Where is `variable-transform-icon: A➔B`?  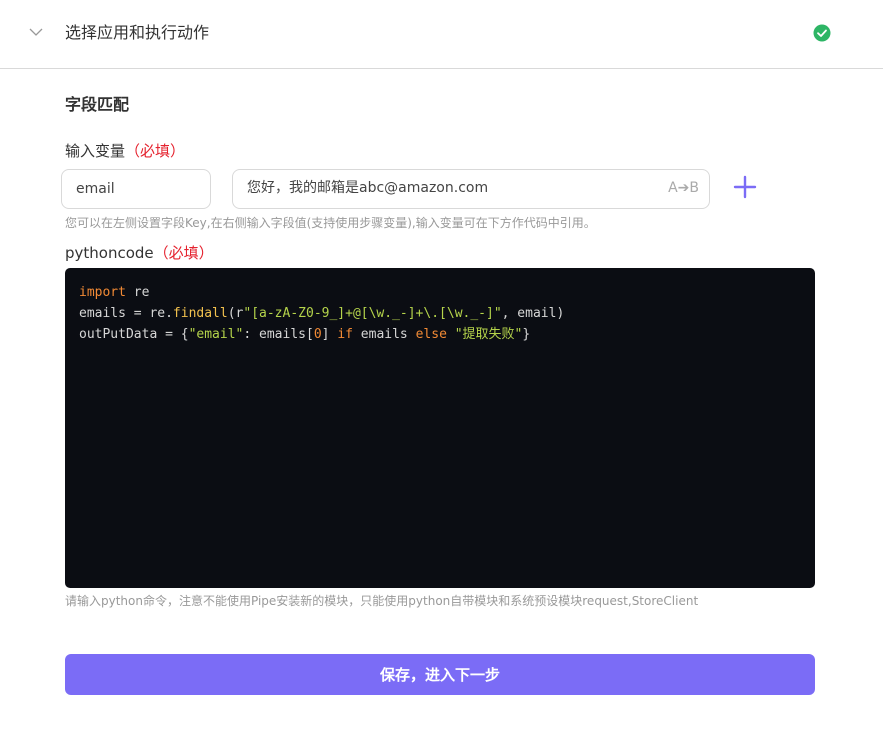
variable-transform-icon: A➔B is located at coordinates (683, 188).